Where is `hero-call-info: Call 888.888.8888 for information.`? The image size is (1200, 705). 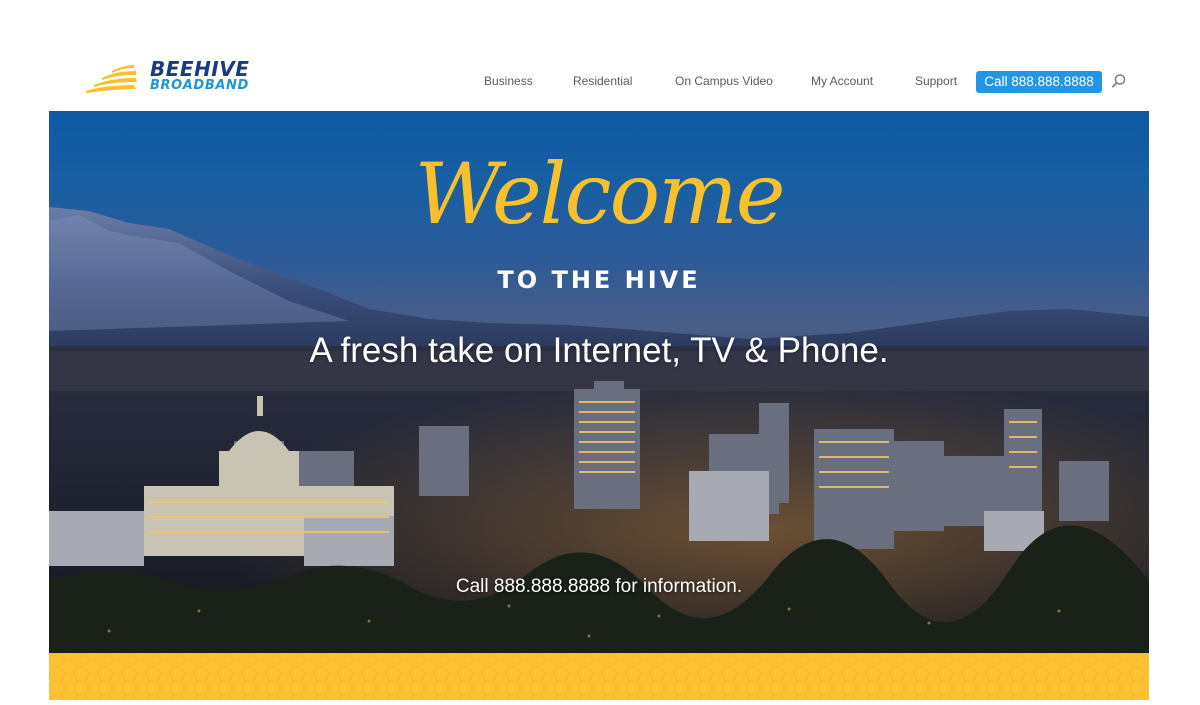 hero-call-info: Call 888.888.8888 for information. is located at coordinates (599, 586).